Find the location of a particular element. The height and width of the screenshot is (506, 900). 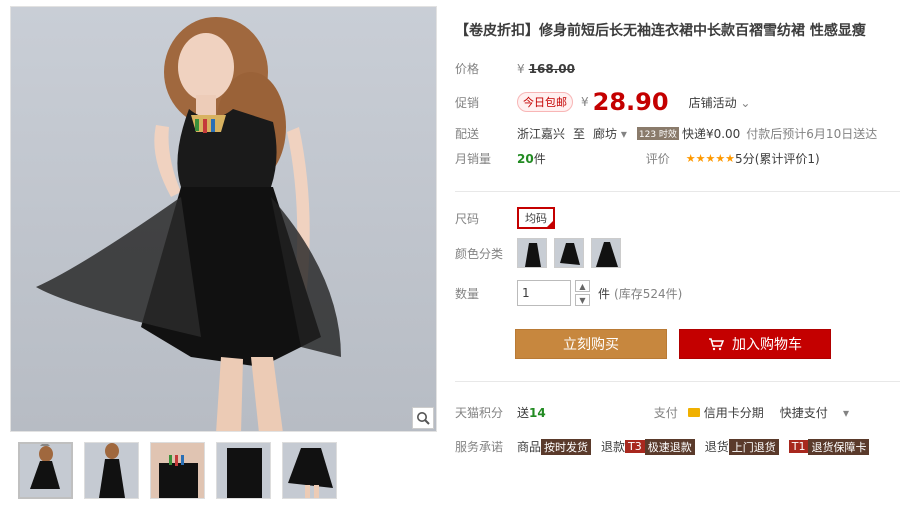

cart-icon is located at coordinates (716, 344).